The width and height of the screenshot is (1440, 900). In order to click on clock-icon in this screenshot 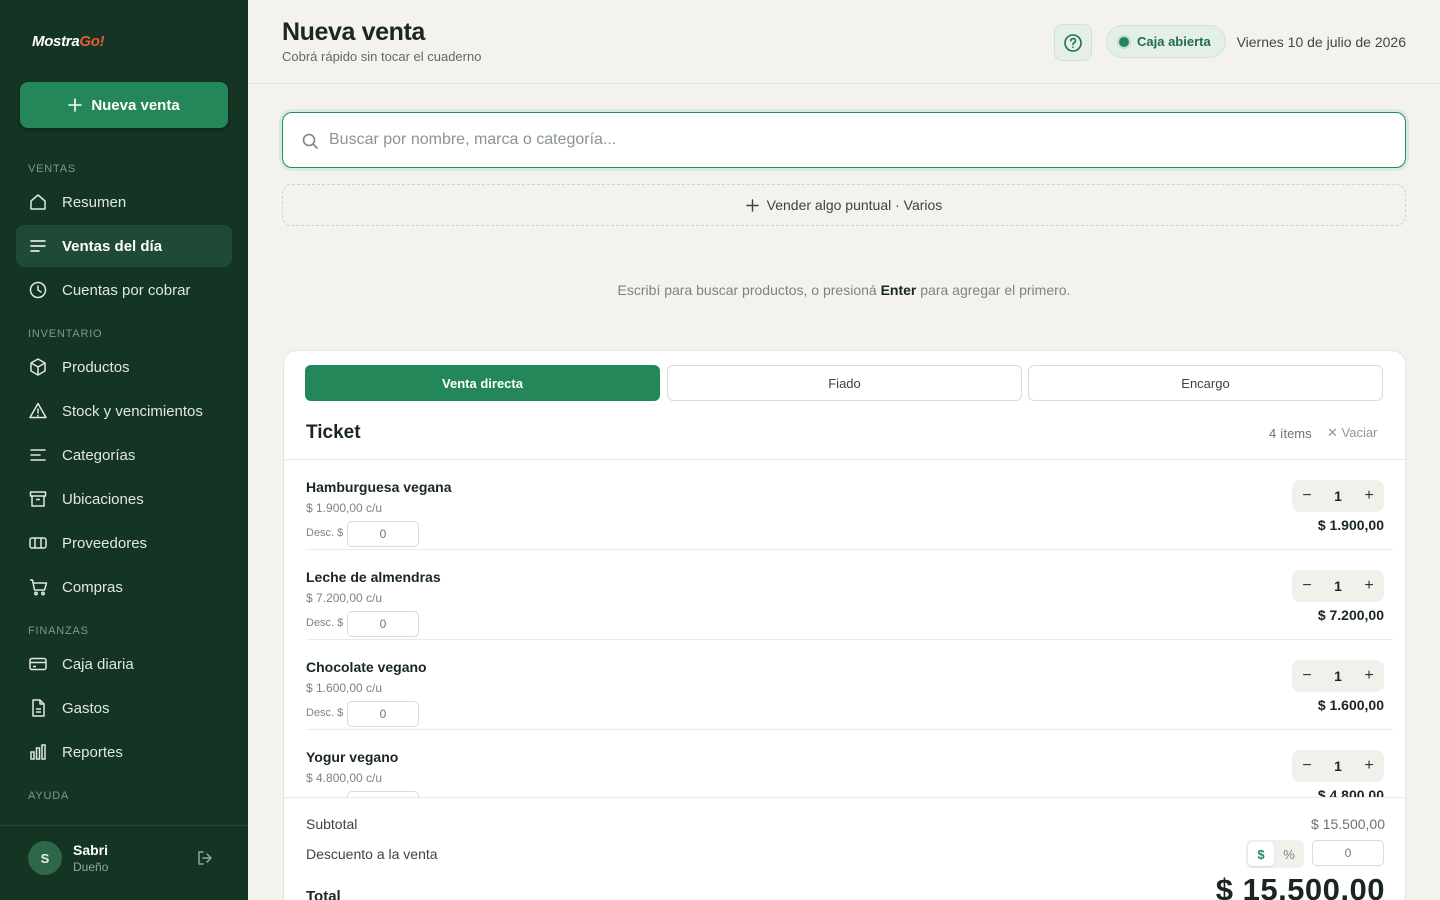, I will do `click(38, 290)`.